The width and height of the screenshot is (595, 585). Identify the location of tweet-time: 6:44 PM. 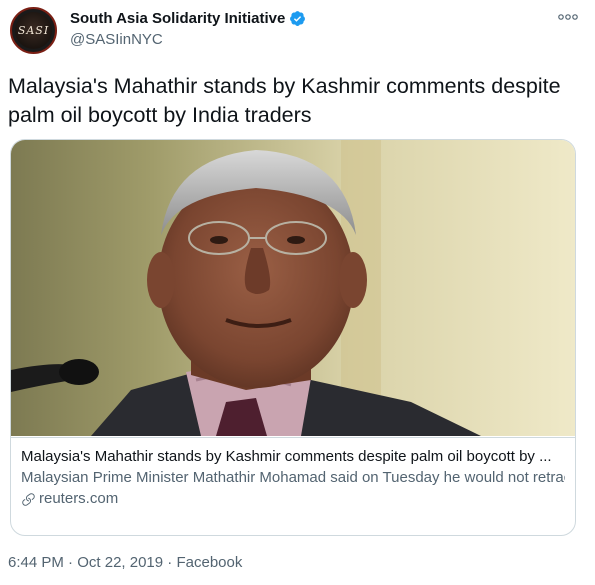
(36, 562).